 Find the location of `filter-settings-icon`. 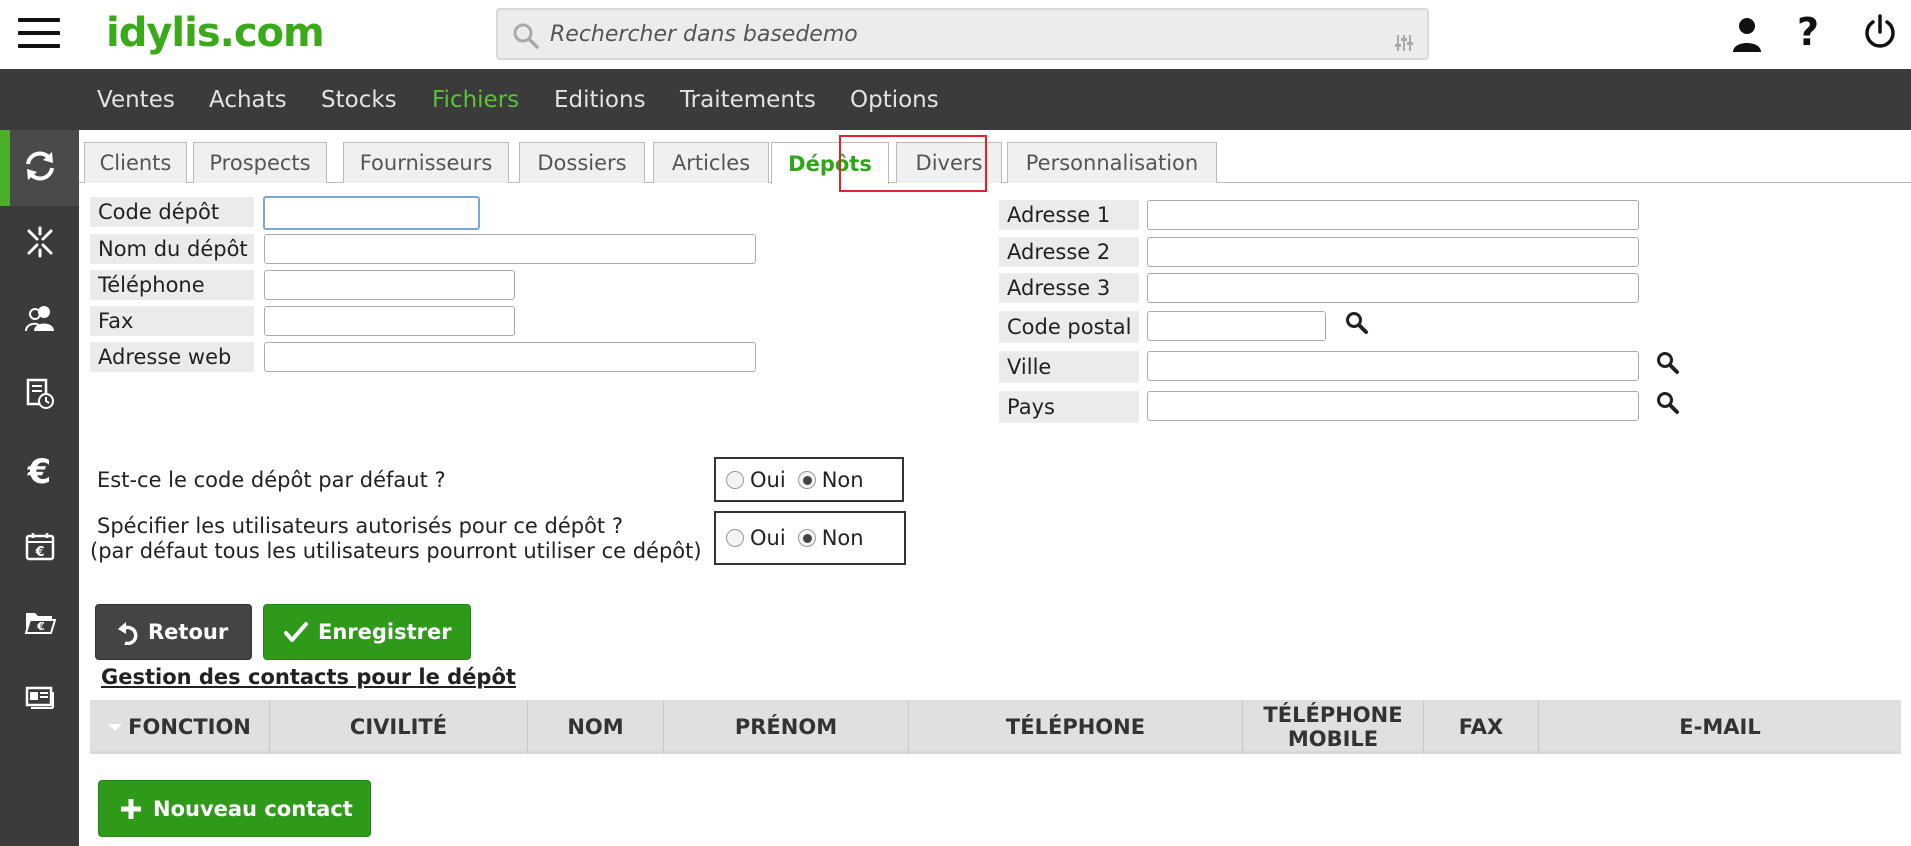

filter-settings-icon is located at coordinates (1404, 45).